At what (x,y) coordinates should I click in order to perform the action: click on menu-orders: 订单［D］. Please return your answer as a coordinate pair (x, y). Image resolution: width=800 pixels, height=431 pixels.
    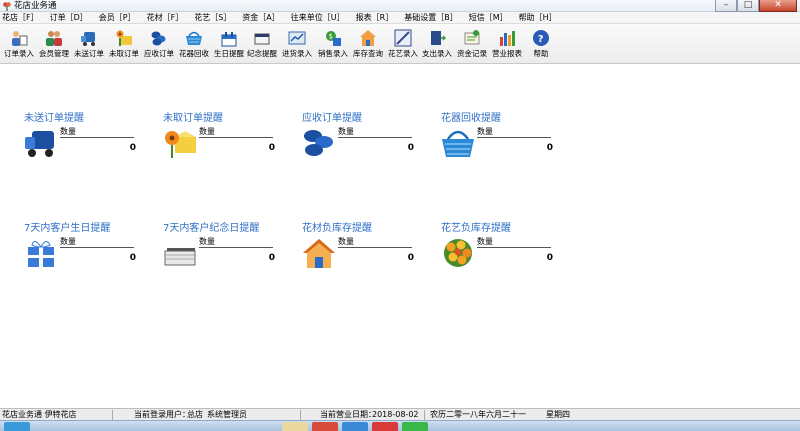
    Looking at the image, I should click on (69, 18).